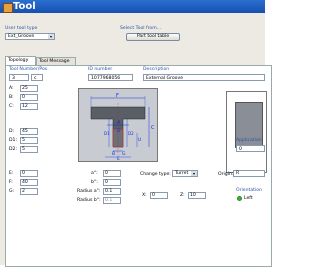 Image resolution: width=320 pixels, height=267 pixels. I want to click on tab-tool-message: Tool Message, so click(56, 61).